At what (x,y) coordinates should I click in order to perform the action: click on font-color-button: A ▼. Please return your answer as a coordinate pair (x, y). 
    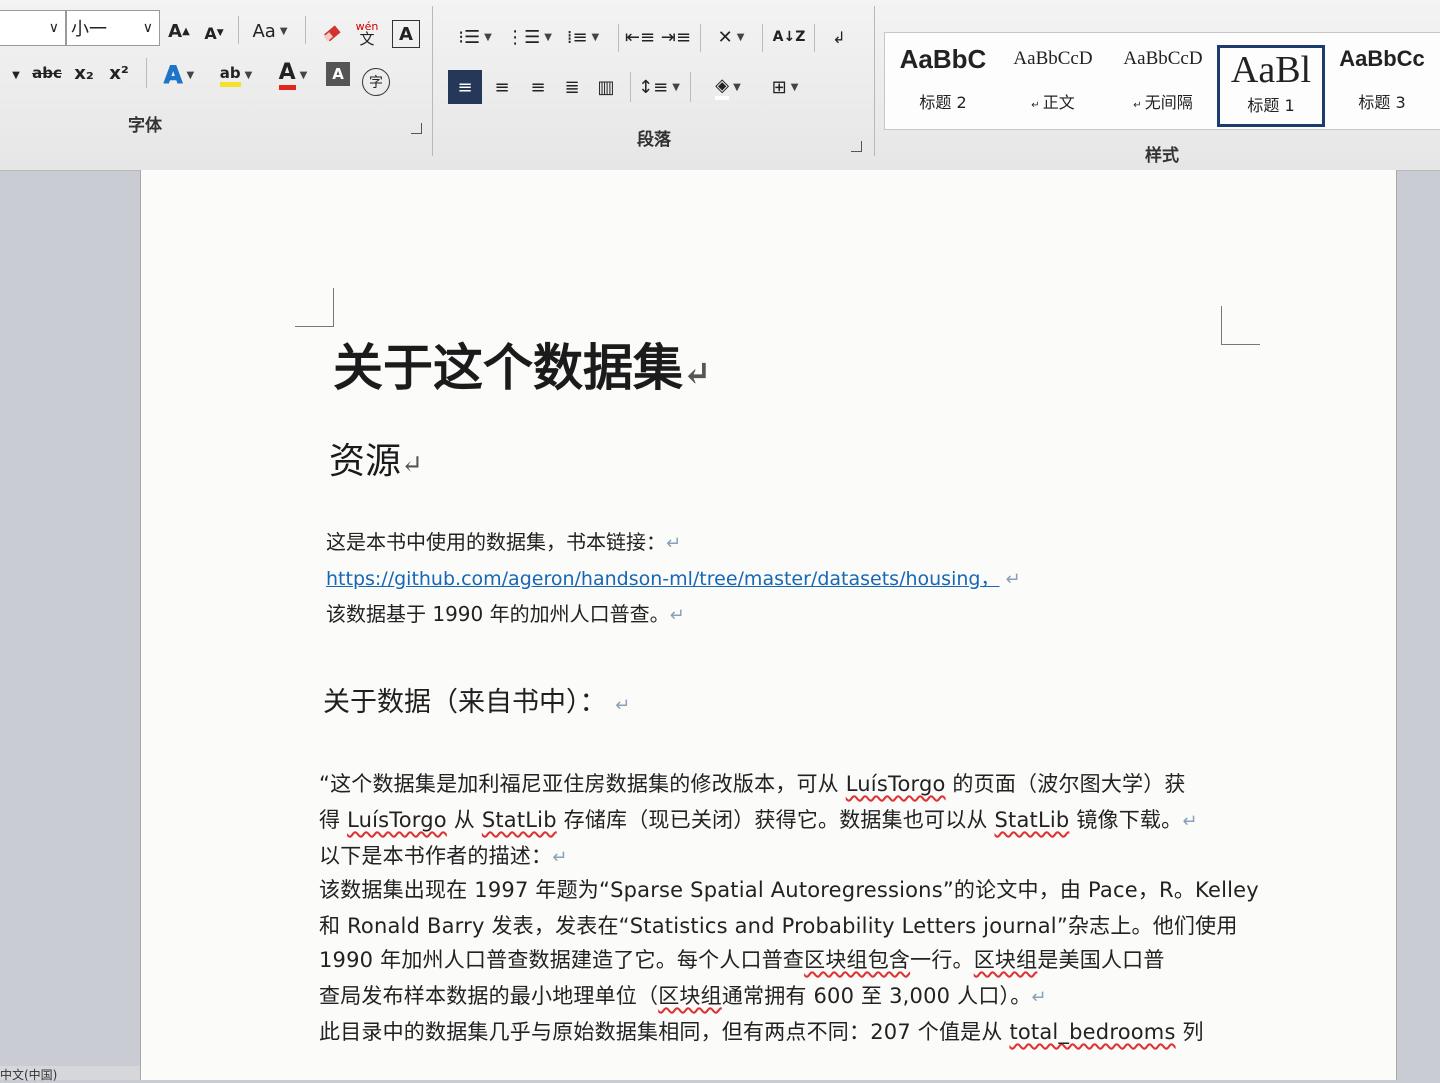
    Looking at the image, I should click on (293, 75).